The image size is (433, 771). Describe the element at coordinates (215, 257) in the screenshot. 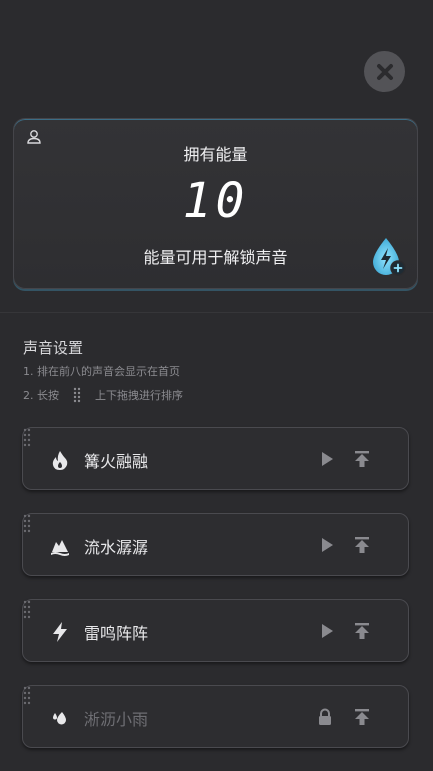

I see `energy-description: 能量可用于解锁声音` at that location.